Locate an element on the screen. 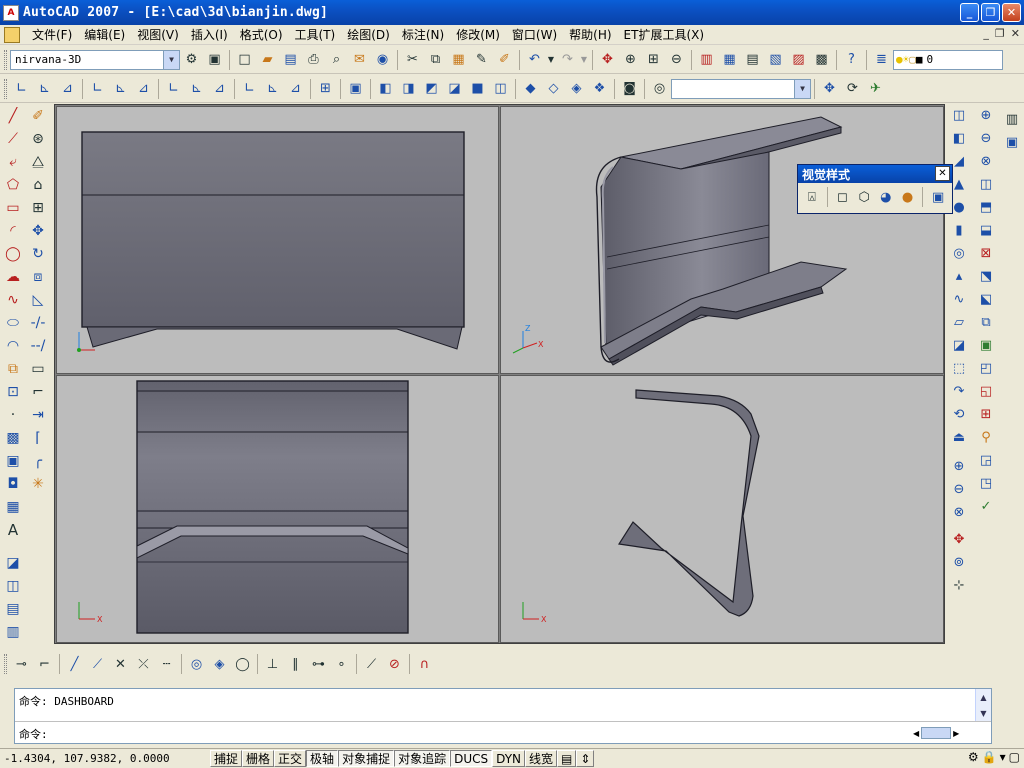 Image resolution: width=1024 pixels, height=768 pixels. layer-select: ● ☀ ▢ ■ 0 is located at coordinates (948, 59).